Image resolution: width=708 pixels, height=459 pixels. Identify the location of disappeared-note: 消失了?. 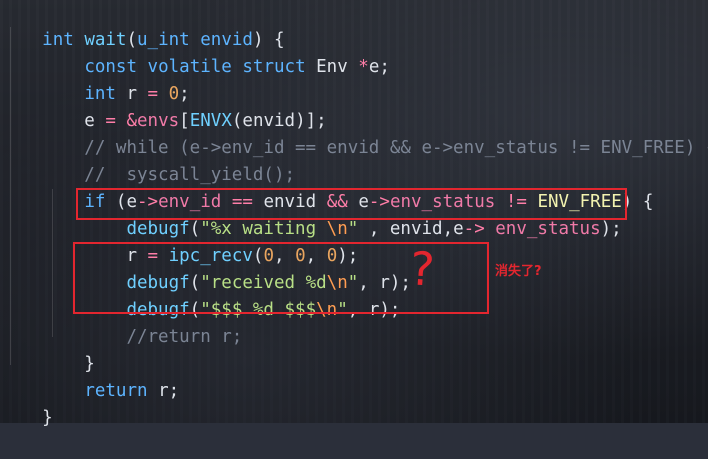
(518, 271).